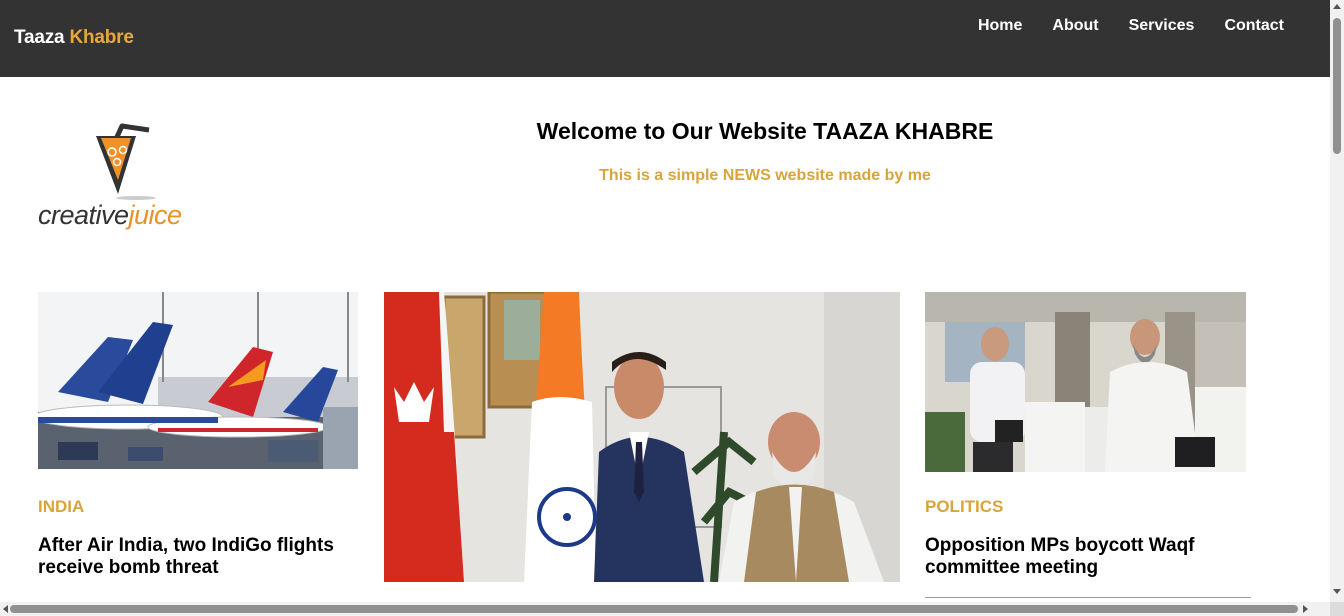 This screenshot has width=1344, height=616. What do you see at coordinates (964, 507) in the screenshot?
I see `card-politics-category: POLITICS` at bounding box center [964, 507].